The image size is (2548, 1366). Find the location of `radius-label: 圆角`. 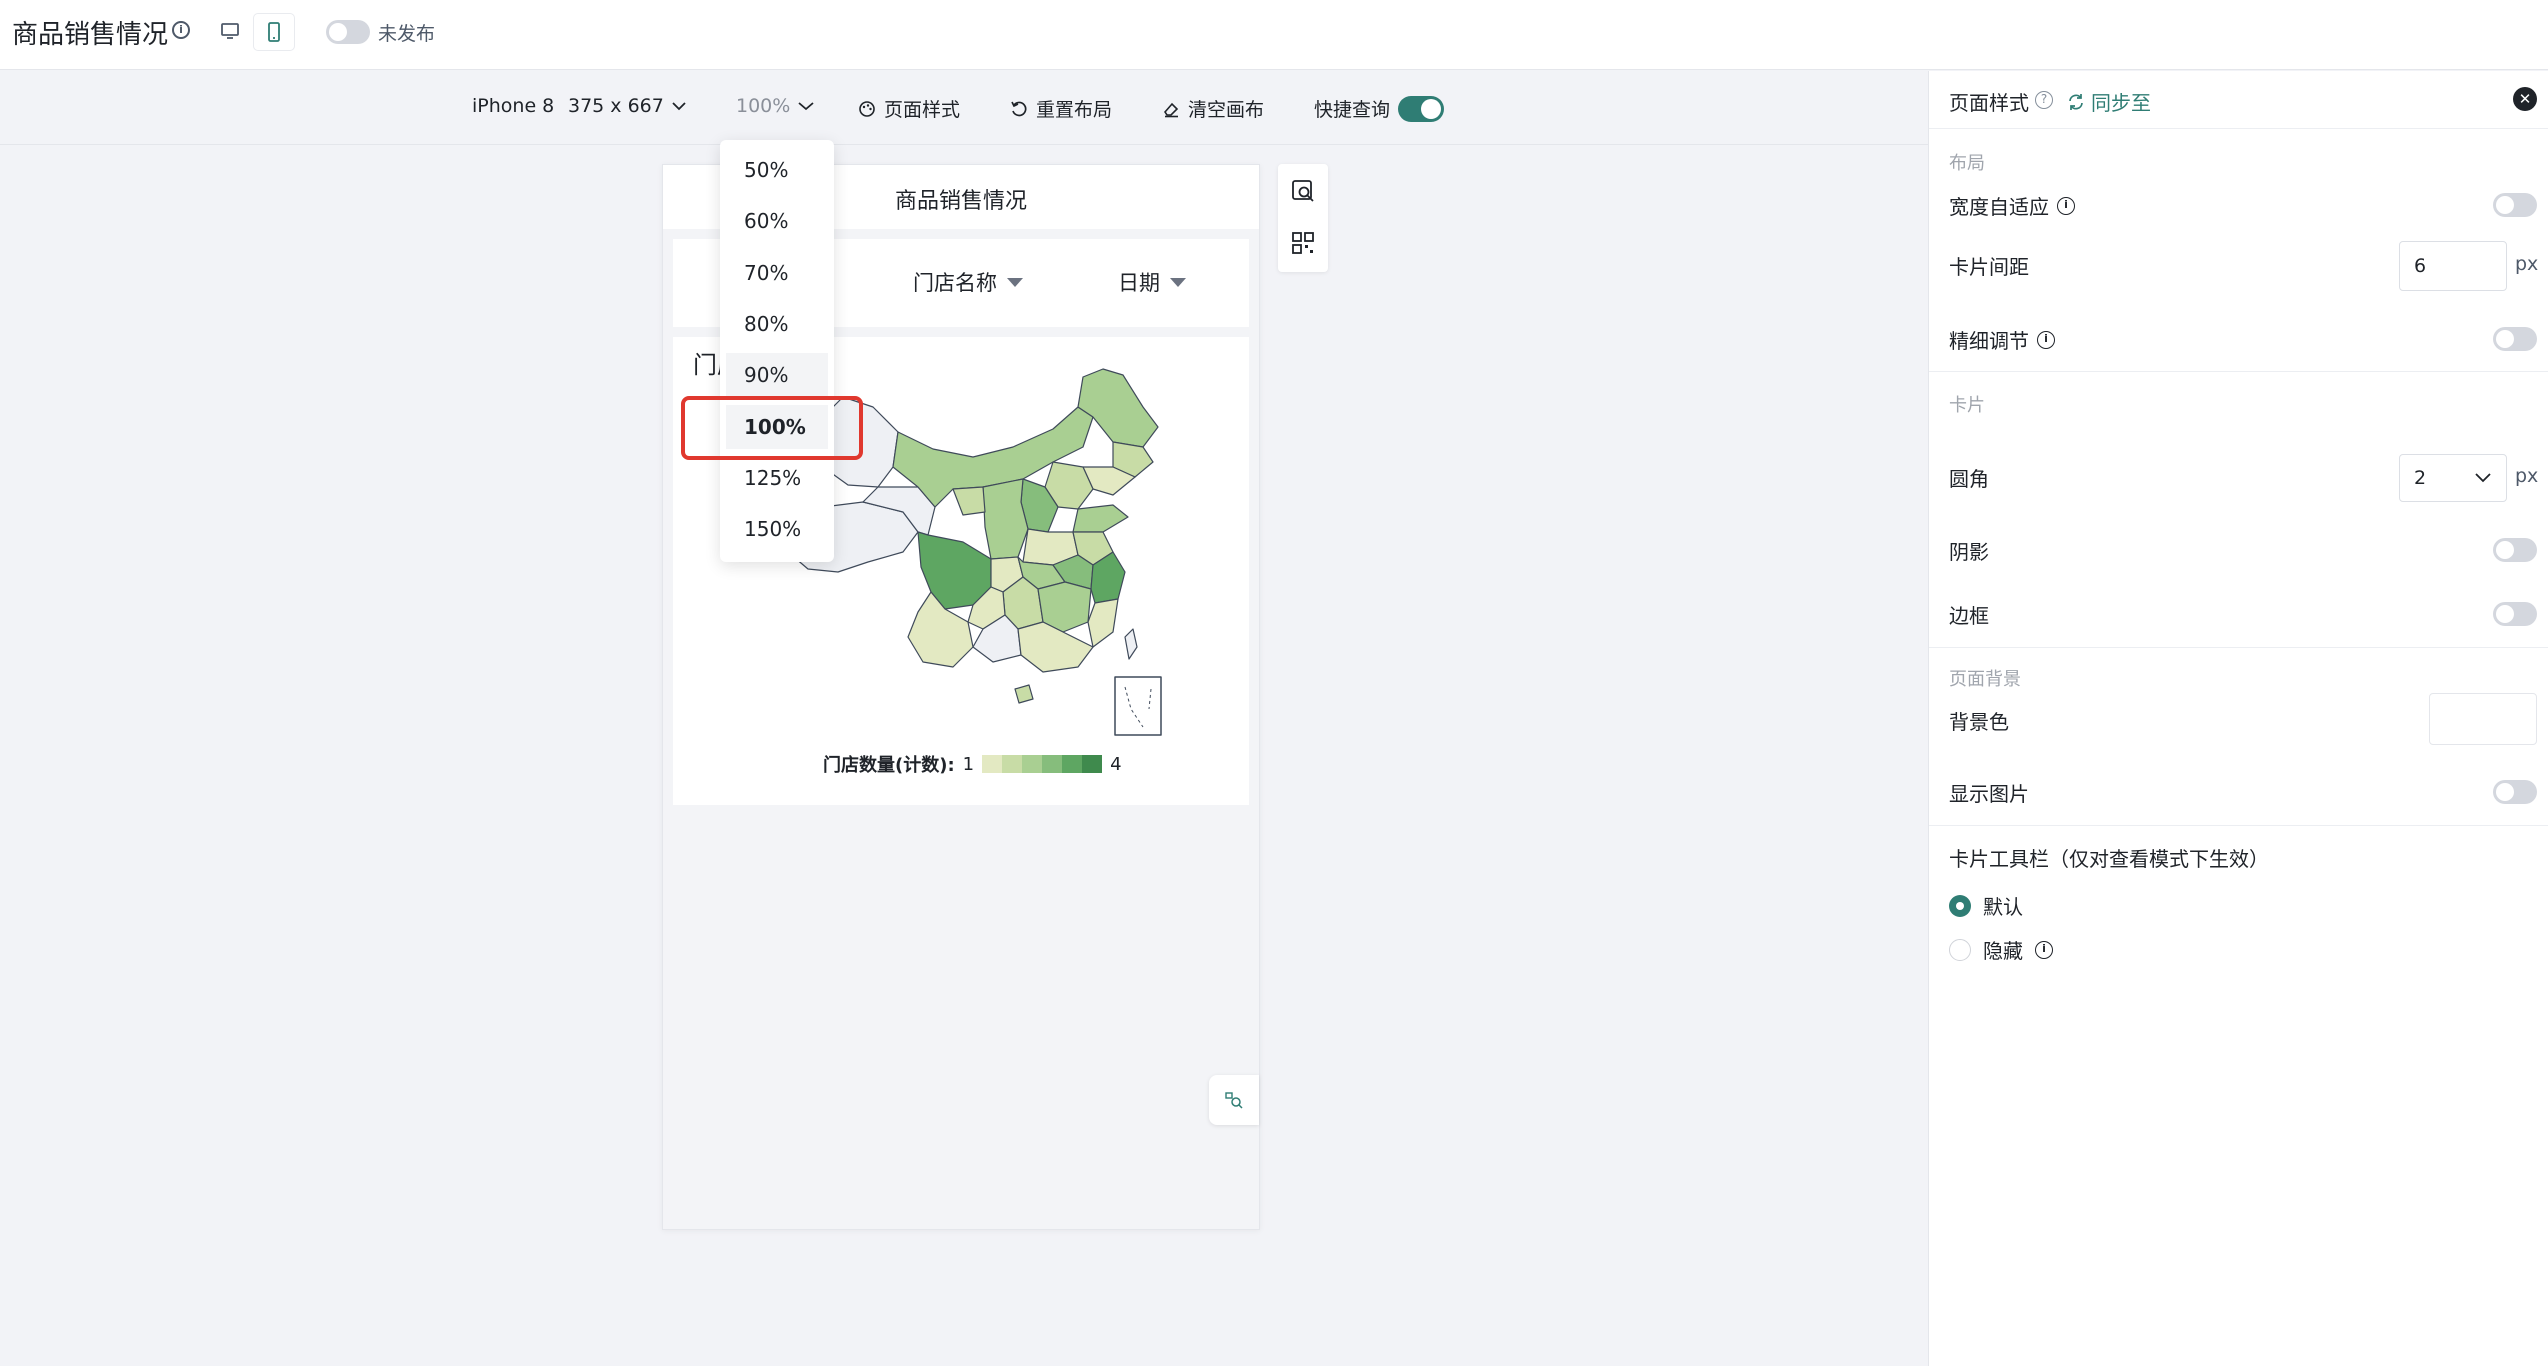

radius-label: 圆角 is located at coordinates (1969, 479).